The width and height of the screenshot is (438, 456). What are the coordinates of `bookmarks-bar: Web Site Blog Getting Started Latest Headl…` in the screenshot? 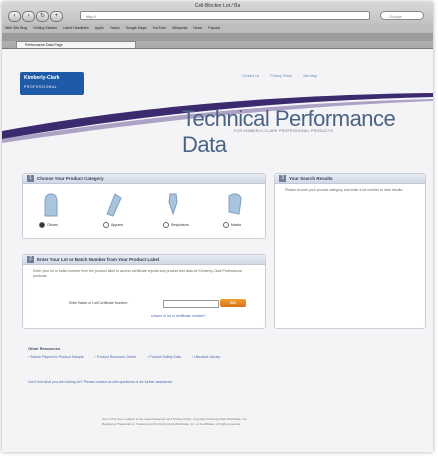 It's located at (217, 28).